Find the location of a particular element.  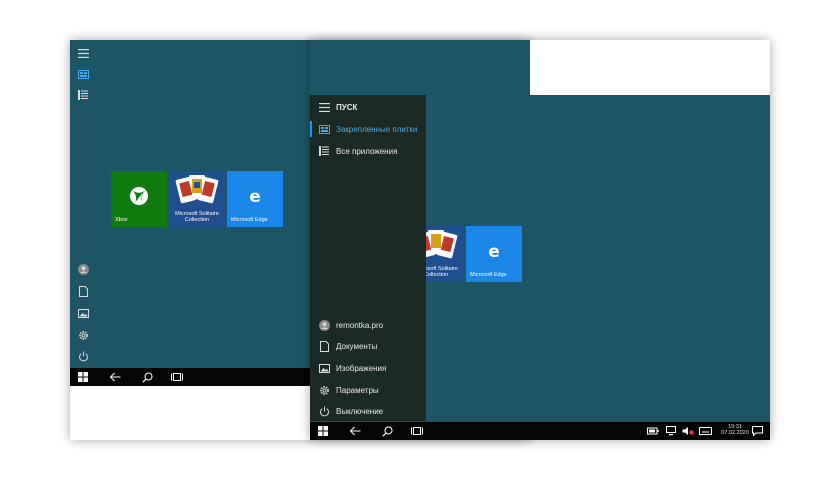

menu-item-documents: Документы is located at coordinates (368, 346).